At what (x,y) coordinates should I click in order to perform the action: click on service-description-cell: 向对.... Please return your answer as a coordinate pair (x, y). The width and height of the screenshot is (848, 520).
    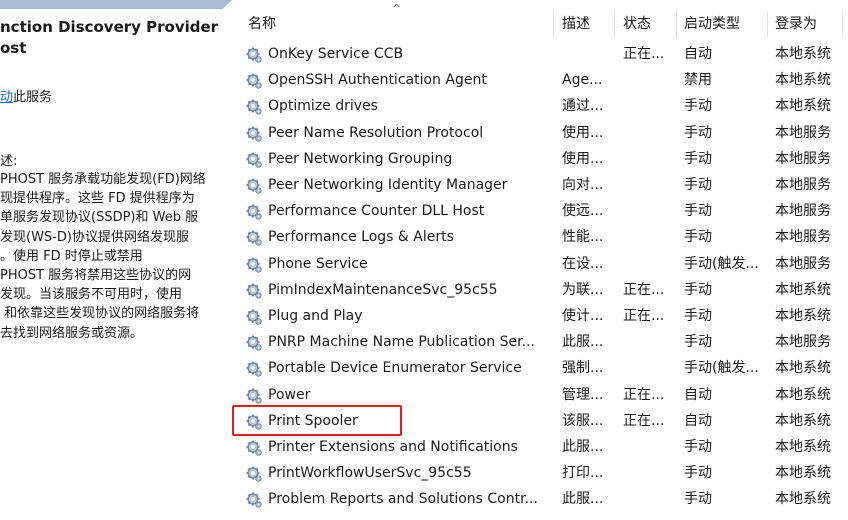
    Looking at the image, I should click on (583, 185).